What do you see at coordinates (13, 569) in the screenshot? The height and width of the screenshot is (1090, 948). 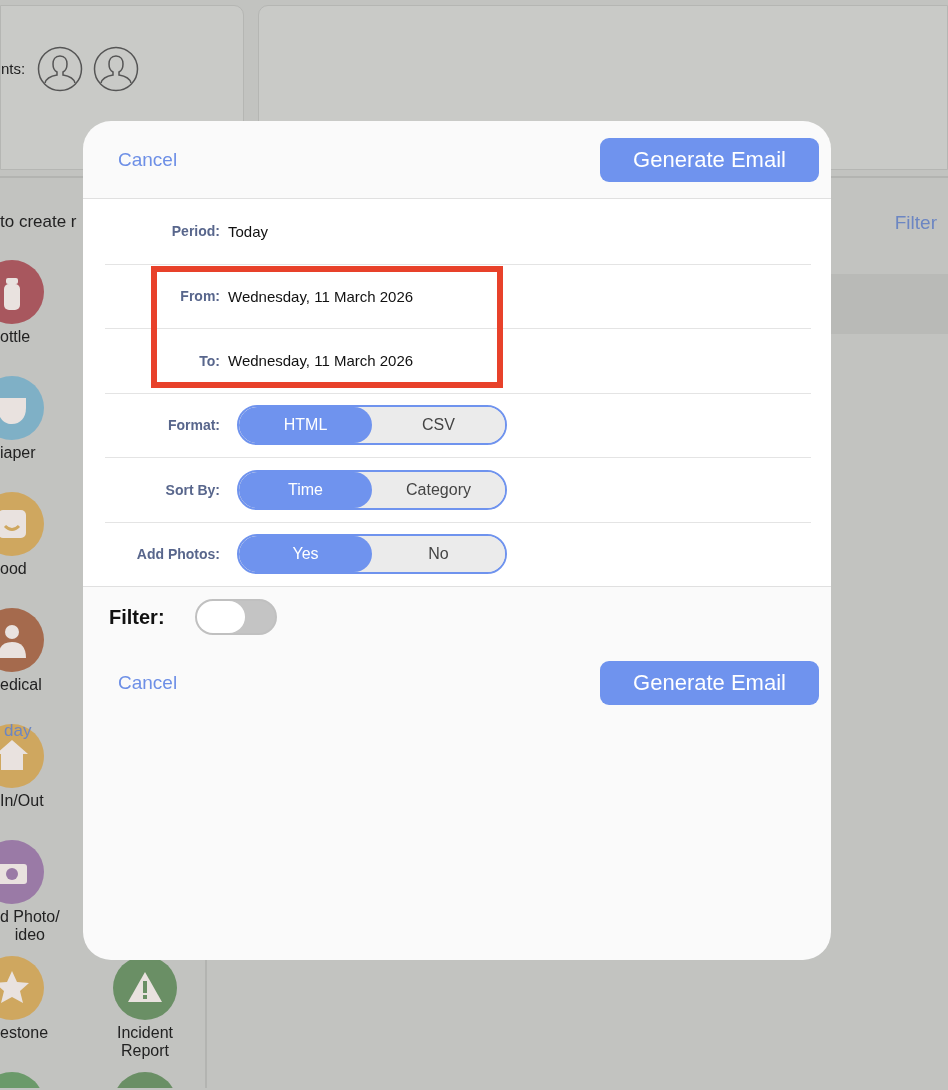 I see `activity-label: ood` at bounding box center [13, 569].